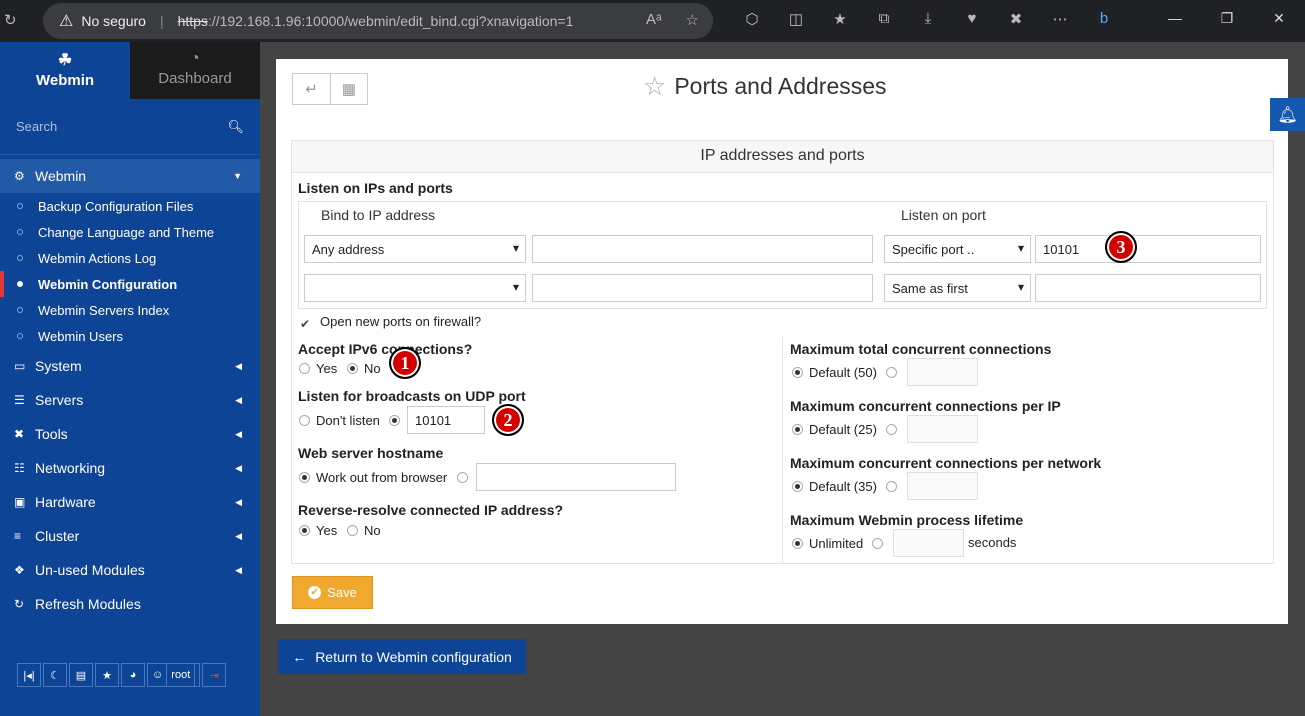 The height and width of the screenshot is (716, 1305). Describe the element at coordinates (1279, 18) in the screenshot. I see `close-icon: ✕` at that location.